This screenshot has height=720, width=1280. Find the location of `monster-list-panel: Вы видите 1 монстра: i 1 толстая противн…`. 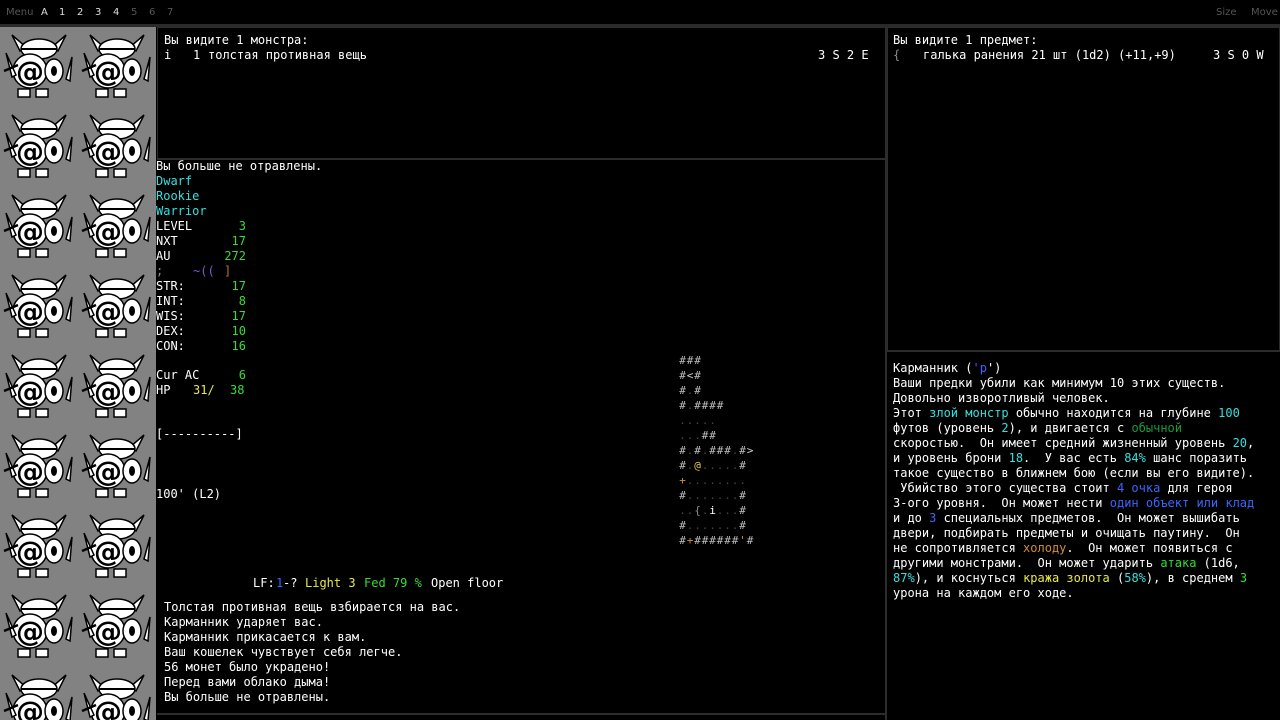

monster-list-panel: Вы видите 1 монстра: i 1 толстая противн… is located at coordinates (521, 93).